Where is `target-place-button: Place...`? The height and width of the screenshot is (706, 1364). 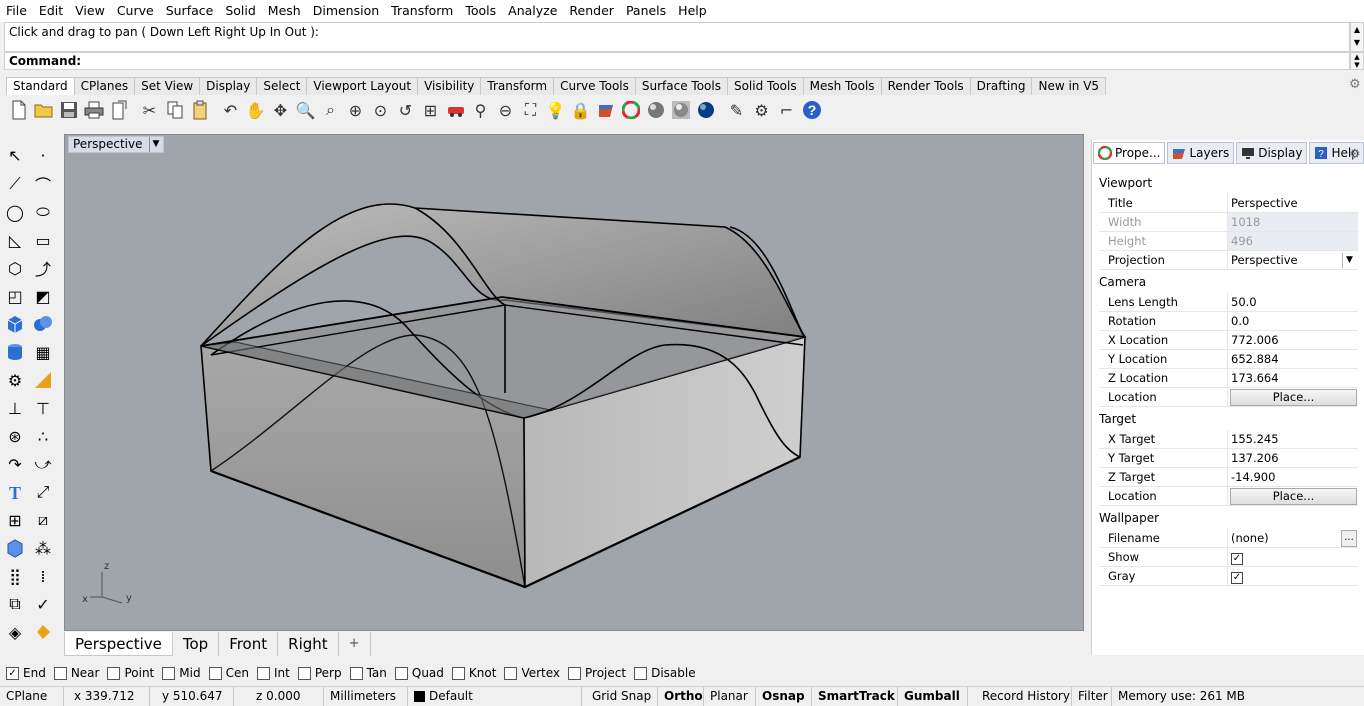 target-place-button: Place... is located at coordinates (1293, 496).